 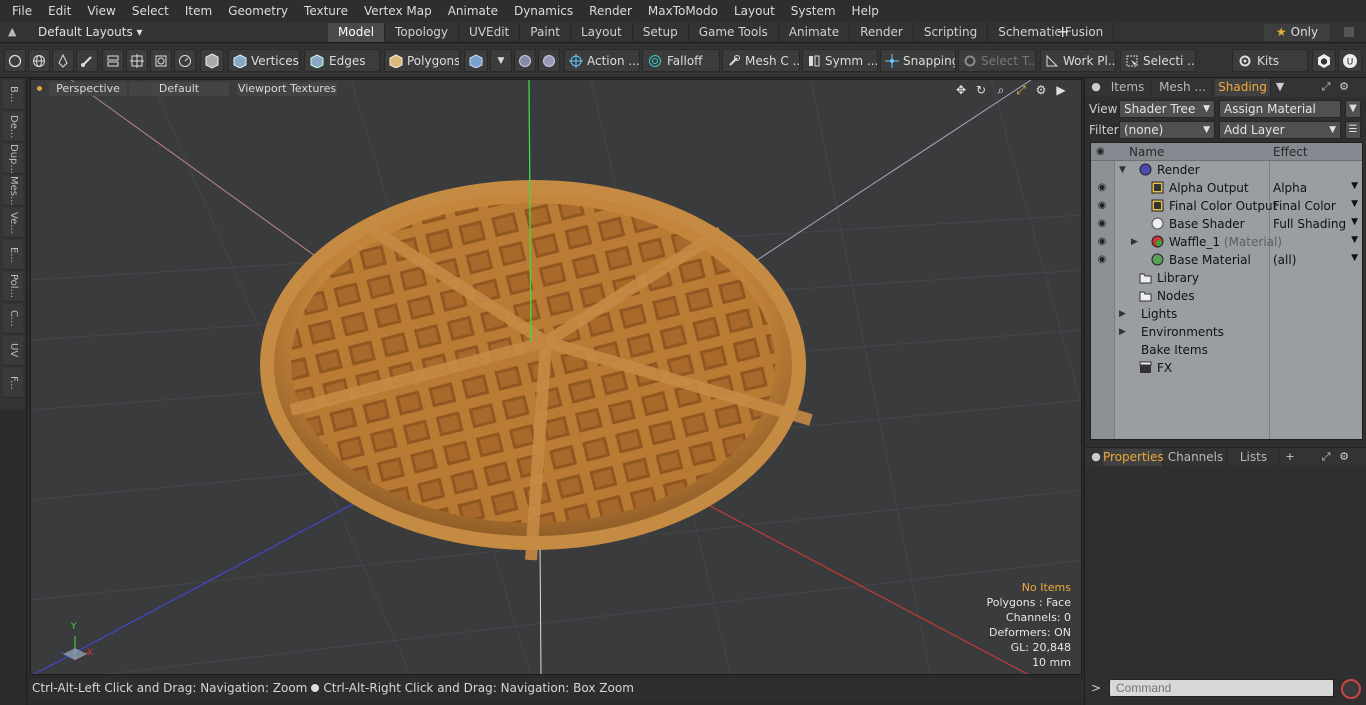 What do you see at coordinates (1062, 32) in the screenshot?
I see `add-tab-button: +` at bounding box center [1062, 32].